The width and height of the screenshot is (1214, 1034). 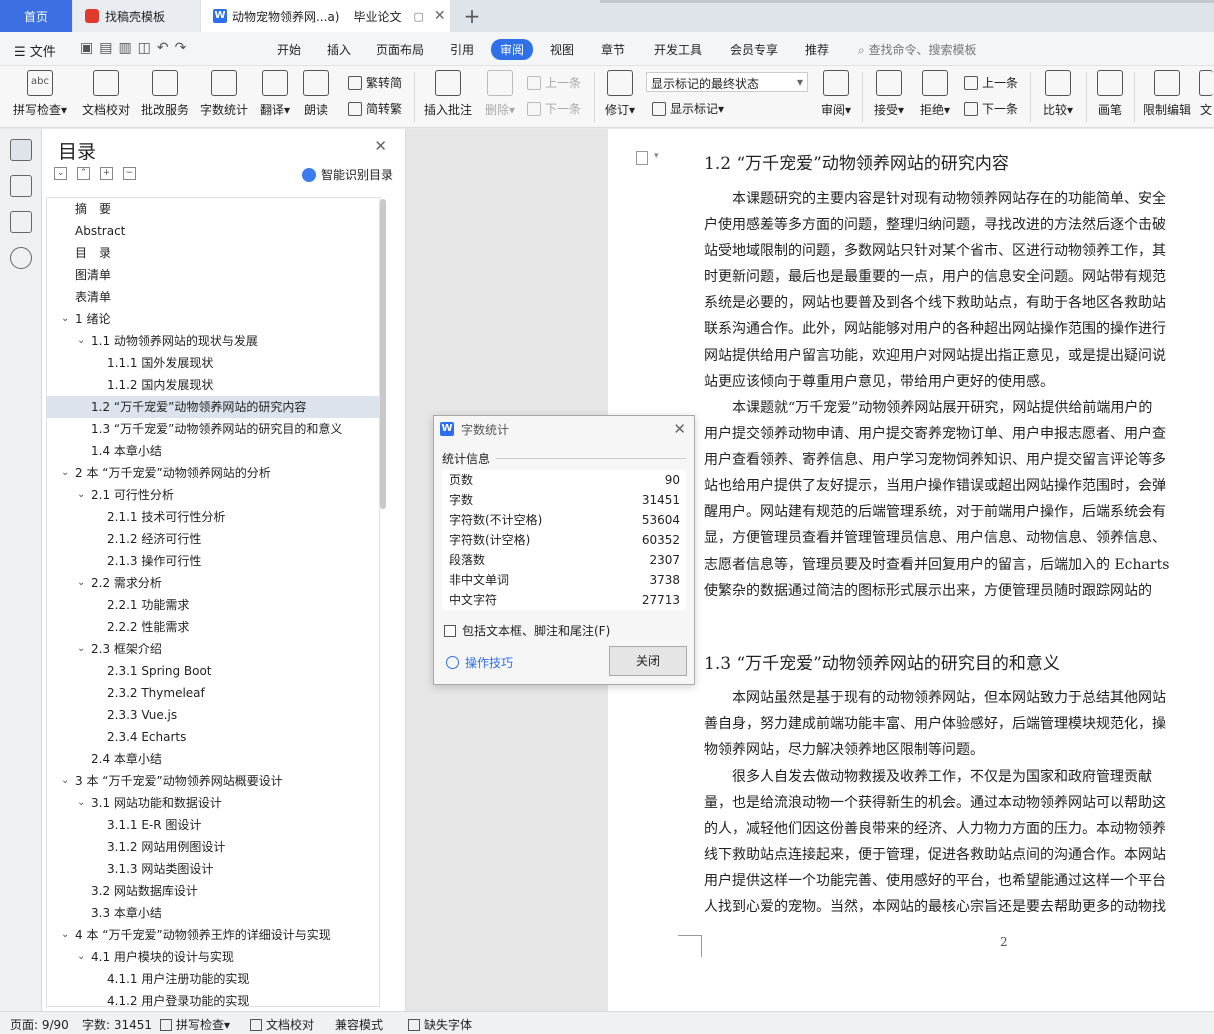 I want to click on chapter-nav-icon, so click(x=21, y=186).